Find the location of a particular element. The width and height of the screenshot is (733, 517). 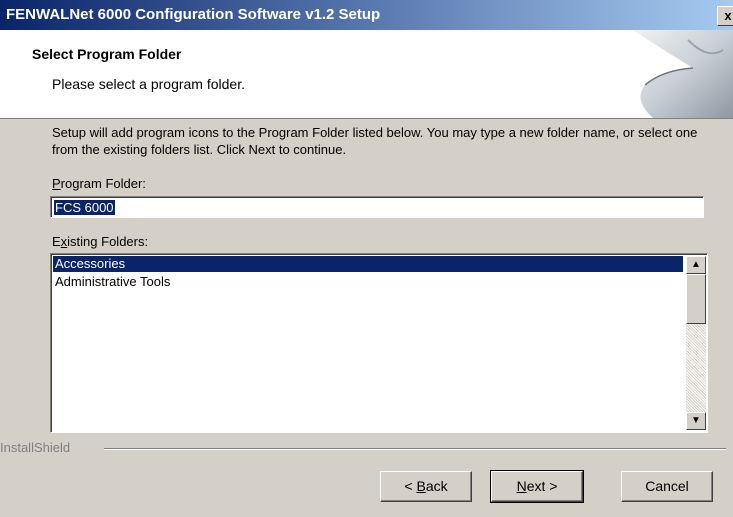

existing-folders-label-rest: isting Folders: is located at coordinates (108, 241).